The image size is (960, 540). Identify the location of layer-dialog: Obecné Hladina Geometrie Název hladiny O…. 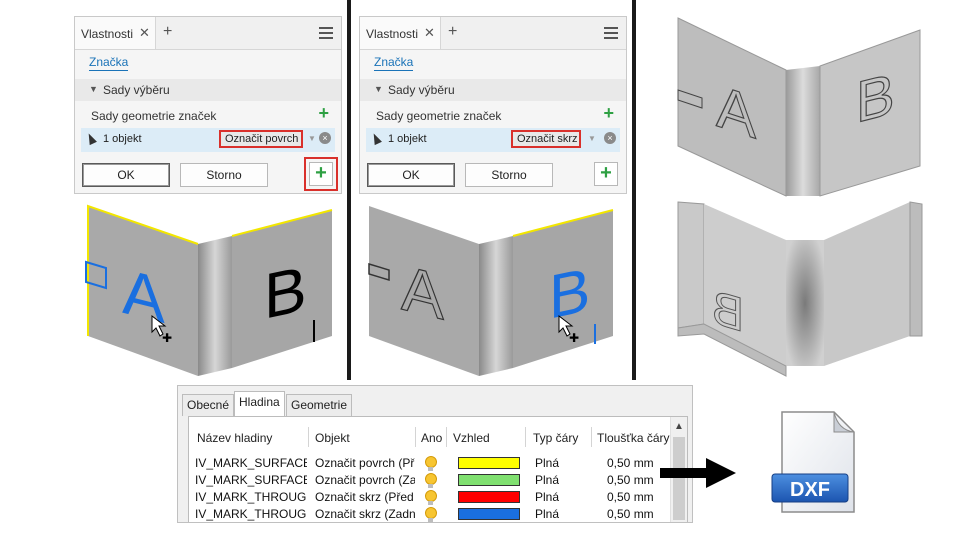
(435, 454).